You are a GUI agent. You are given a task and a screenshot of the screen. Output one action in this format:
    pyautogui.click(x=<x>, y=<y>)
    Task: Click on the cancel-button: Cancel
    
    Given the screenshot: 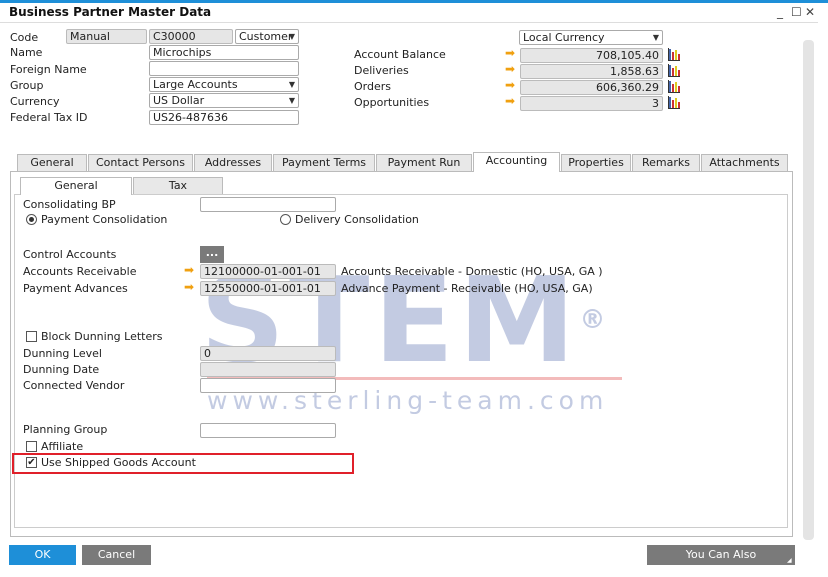 What is the action you would take?
    pyautogui.click(x=116, y=555)
    